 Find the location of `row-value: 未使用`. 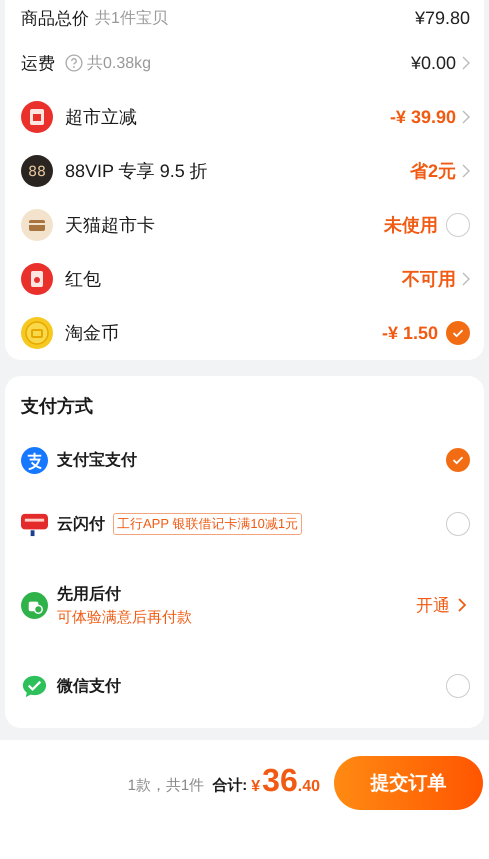

row-value: 未使用 is located at coordinates (411, 225).